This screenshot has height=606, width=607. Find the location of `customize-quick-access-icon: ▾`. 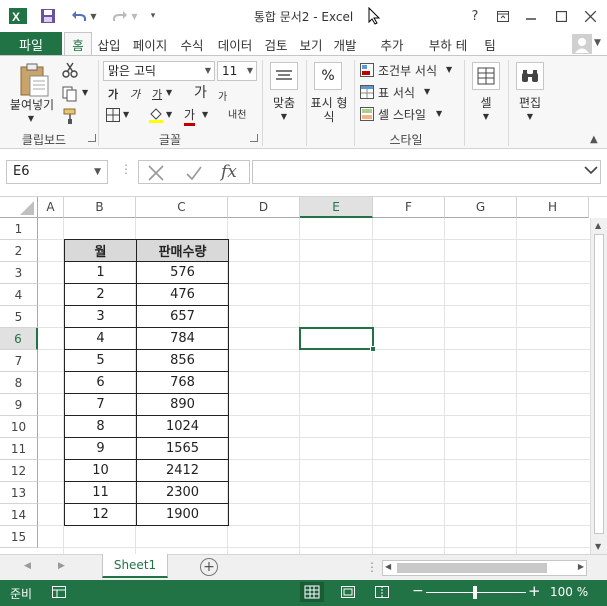

customize-quick-access-icon: ▾ is located at coordinates (153, 16).